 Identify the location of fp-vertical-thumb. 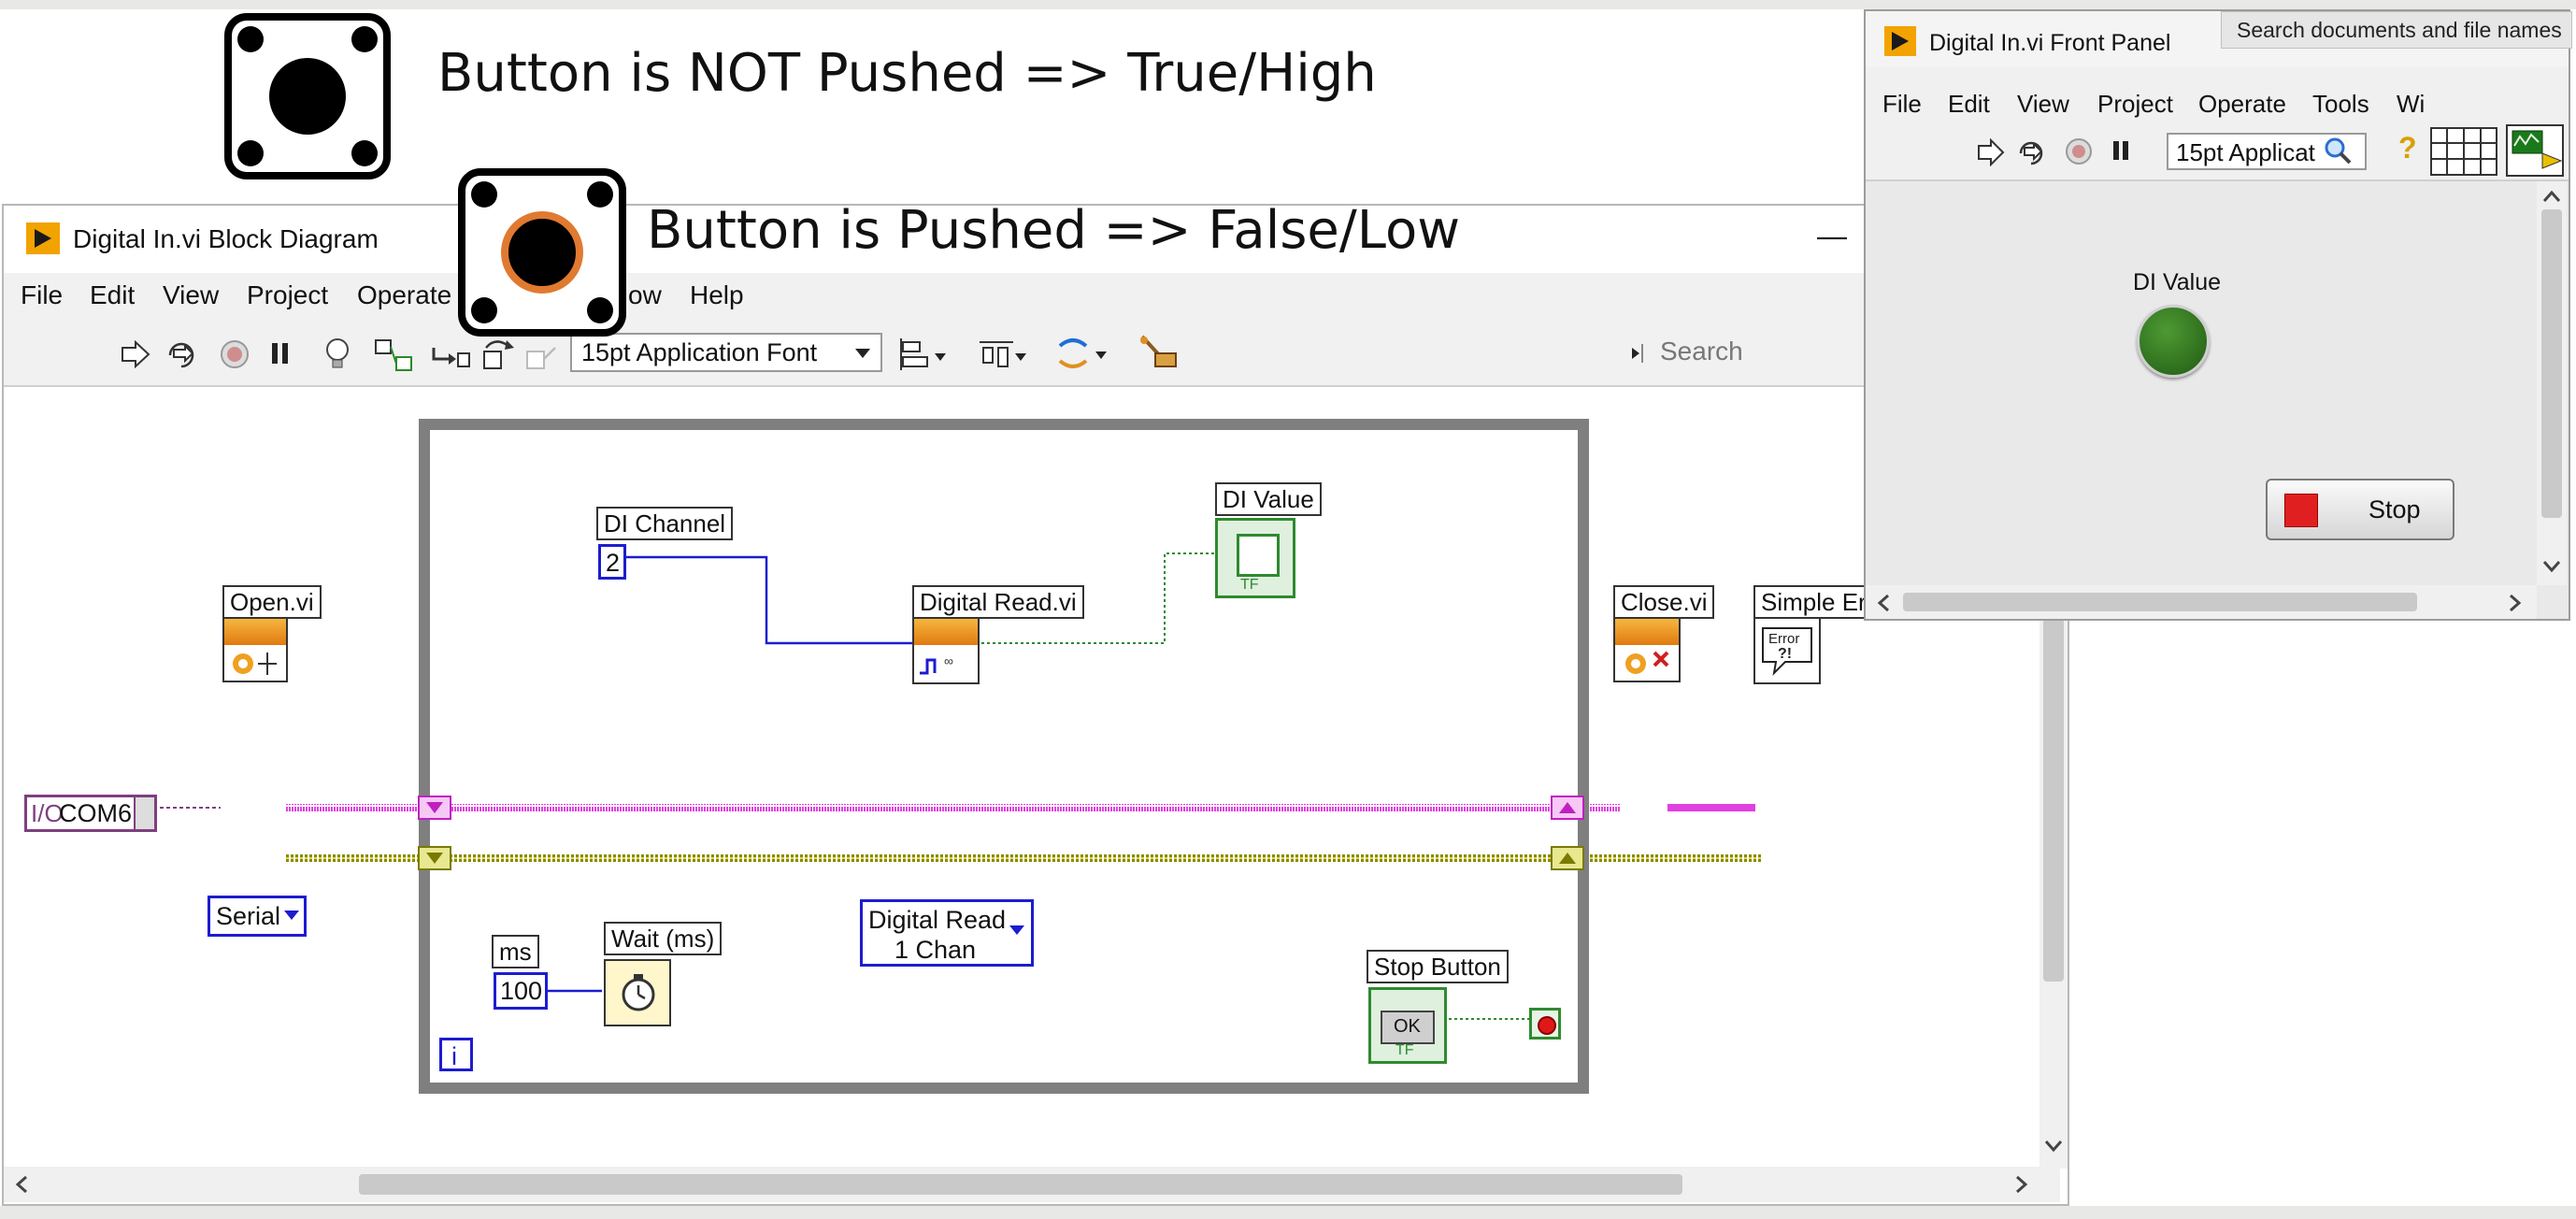
(2551, 363).